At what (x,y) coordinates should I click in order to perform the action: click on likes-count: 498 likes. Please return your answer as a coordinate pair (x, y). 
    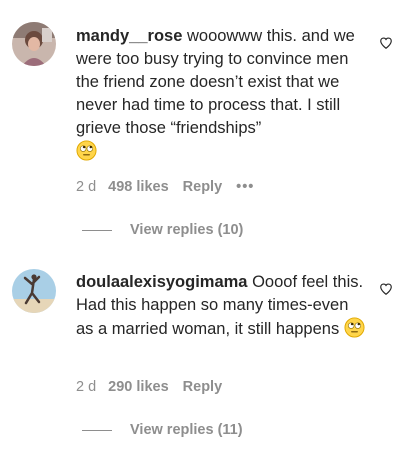
    Looking at the image, I should click on (138, 187).